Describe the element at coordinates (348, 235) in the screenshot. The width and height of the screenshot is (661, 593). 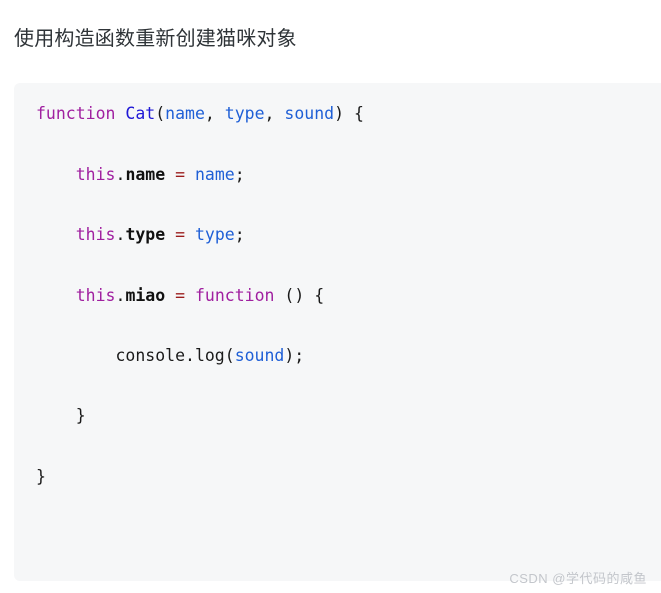
I see `code-line: this.type = type;` at that location.